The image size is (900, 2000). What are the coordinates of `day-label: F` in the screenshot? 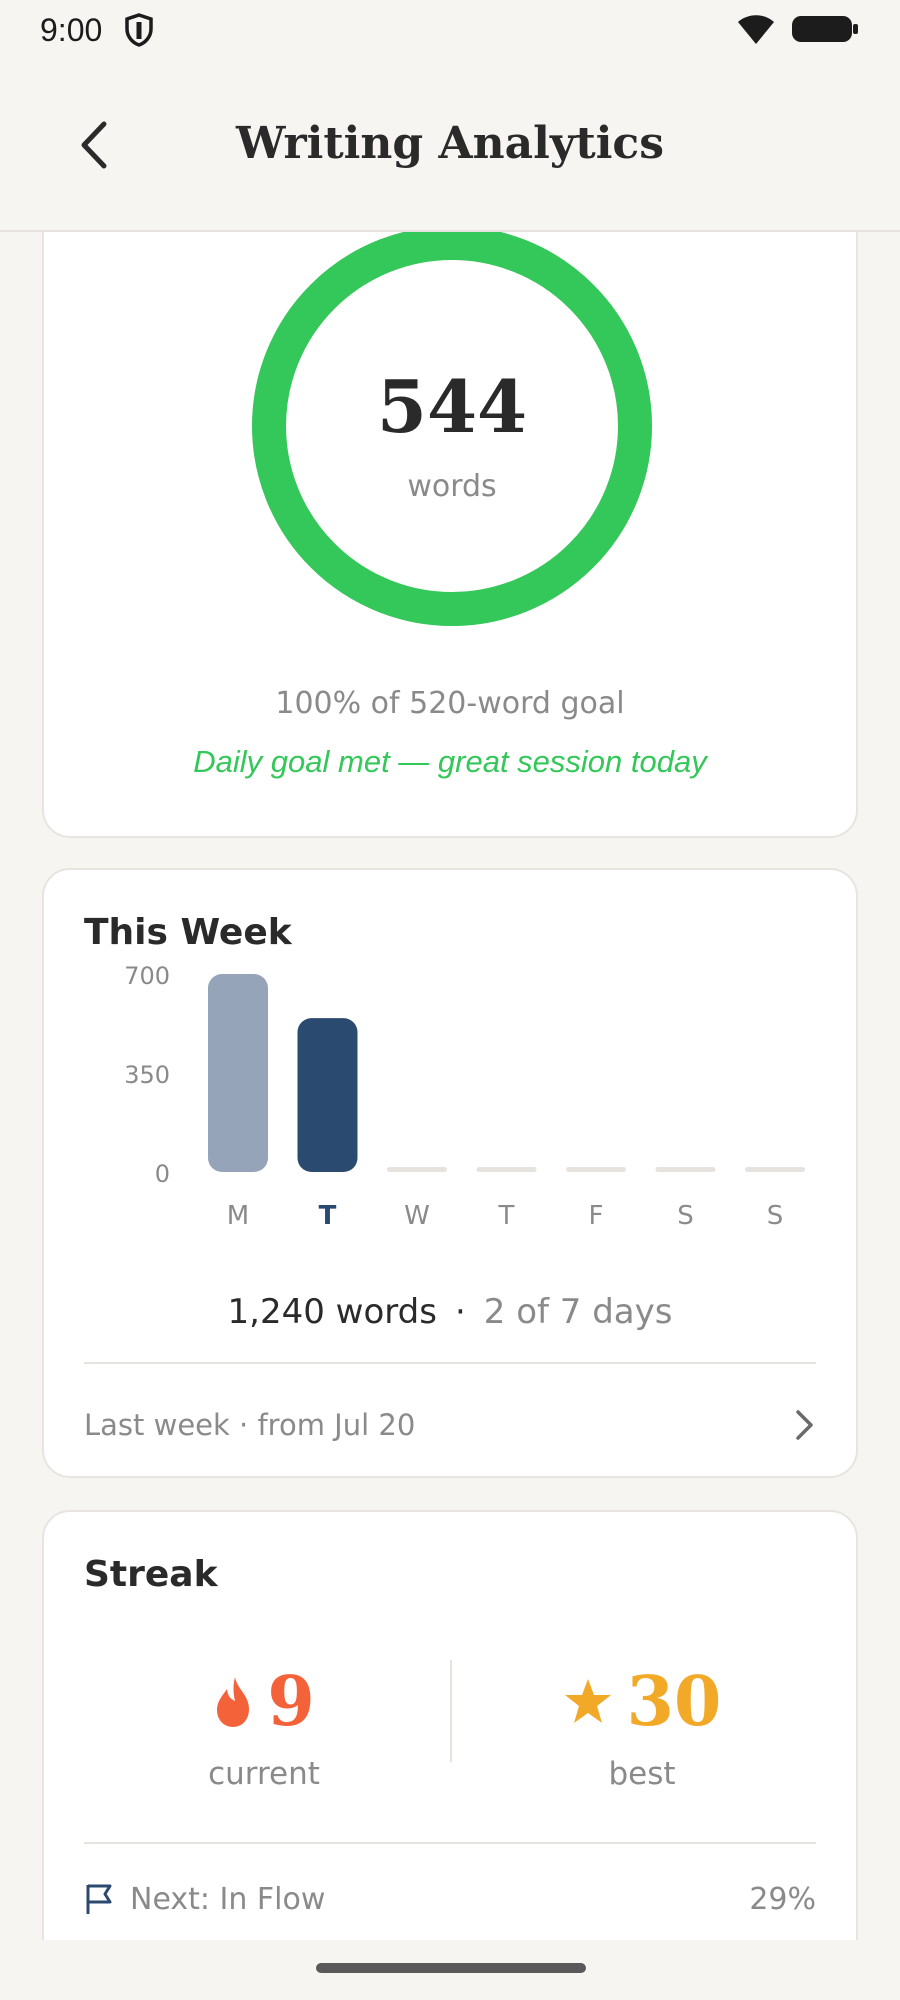 It's located at (596, 1216).